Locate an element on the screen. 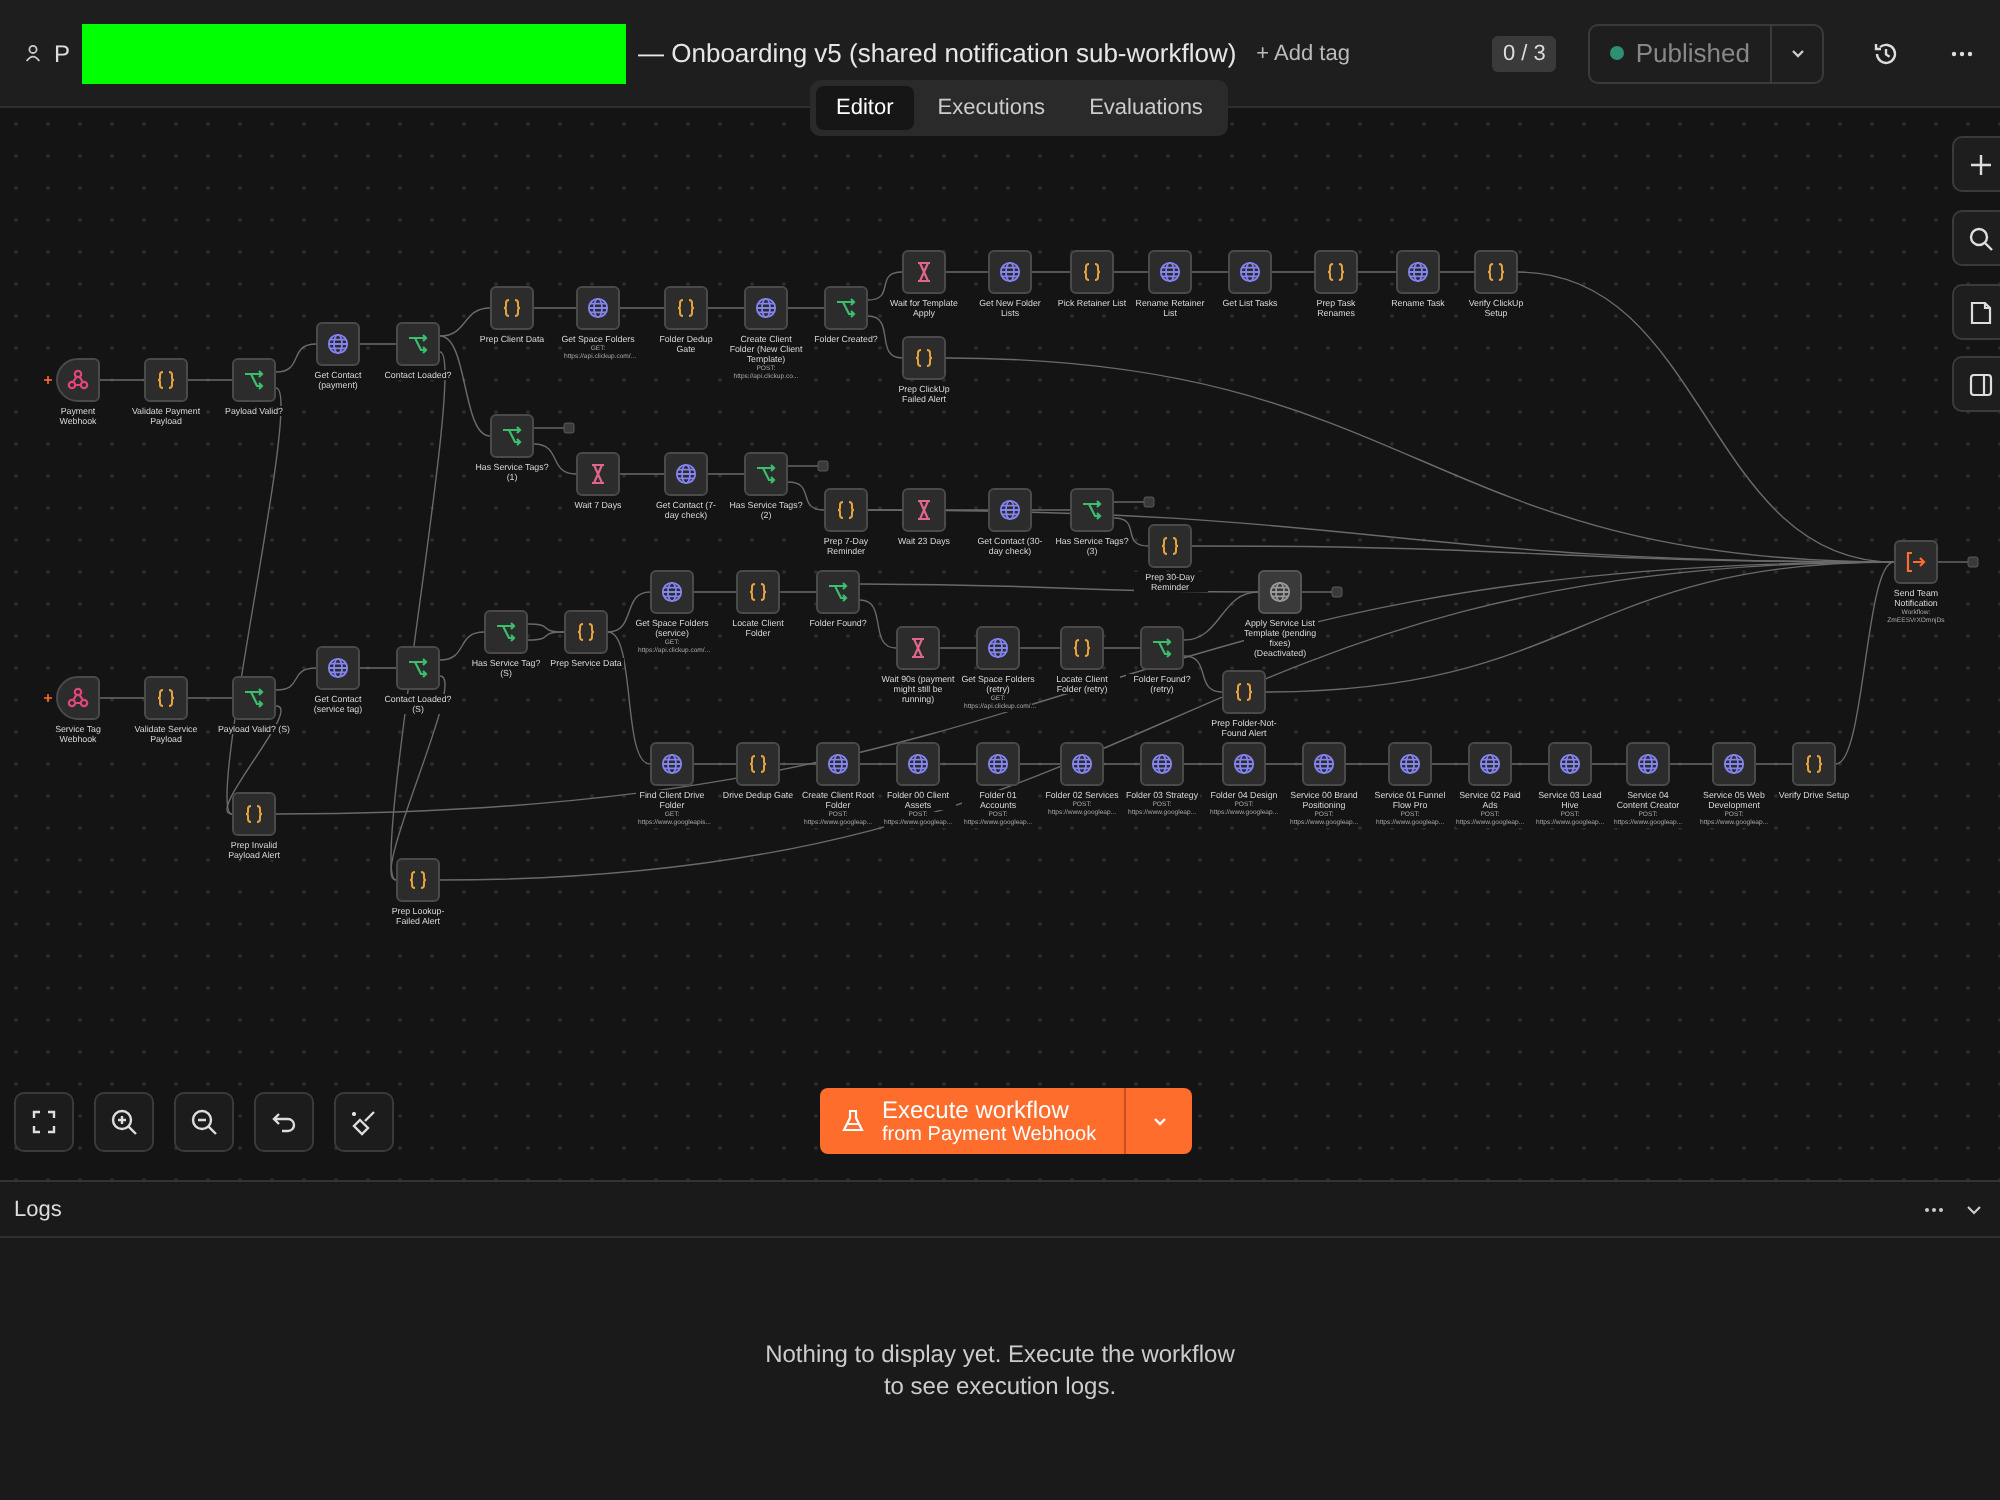 The width and height of the screenshot is (2000, 1500). add-tag-link: + Add tag is located at coordinates (1303, 53).